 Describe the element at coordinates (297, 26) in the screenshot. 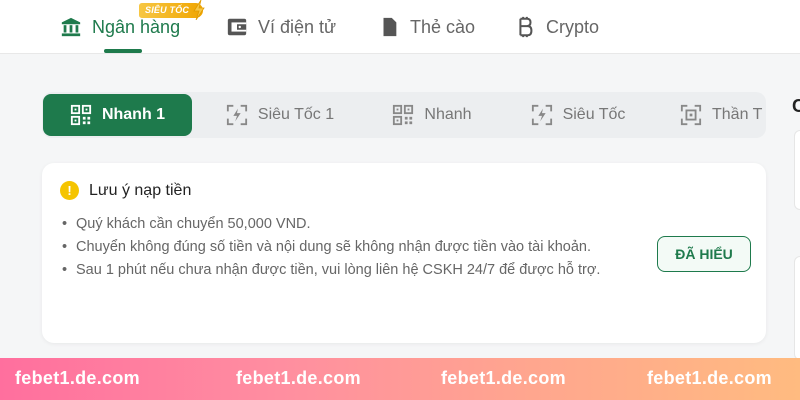

I see `tab-ewallet-label: Ví điện tử` at that location.